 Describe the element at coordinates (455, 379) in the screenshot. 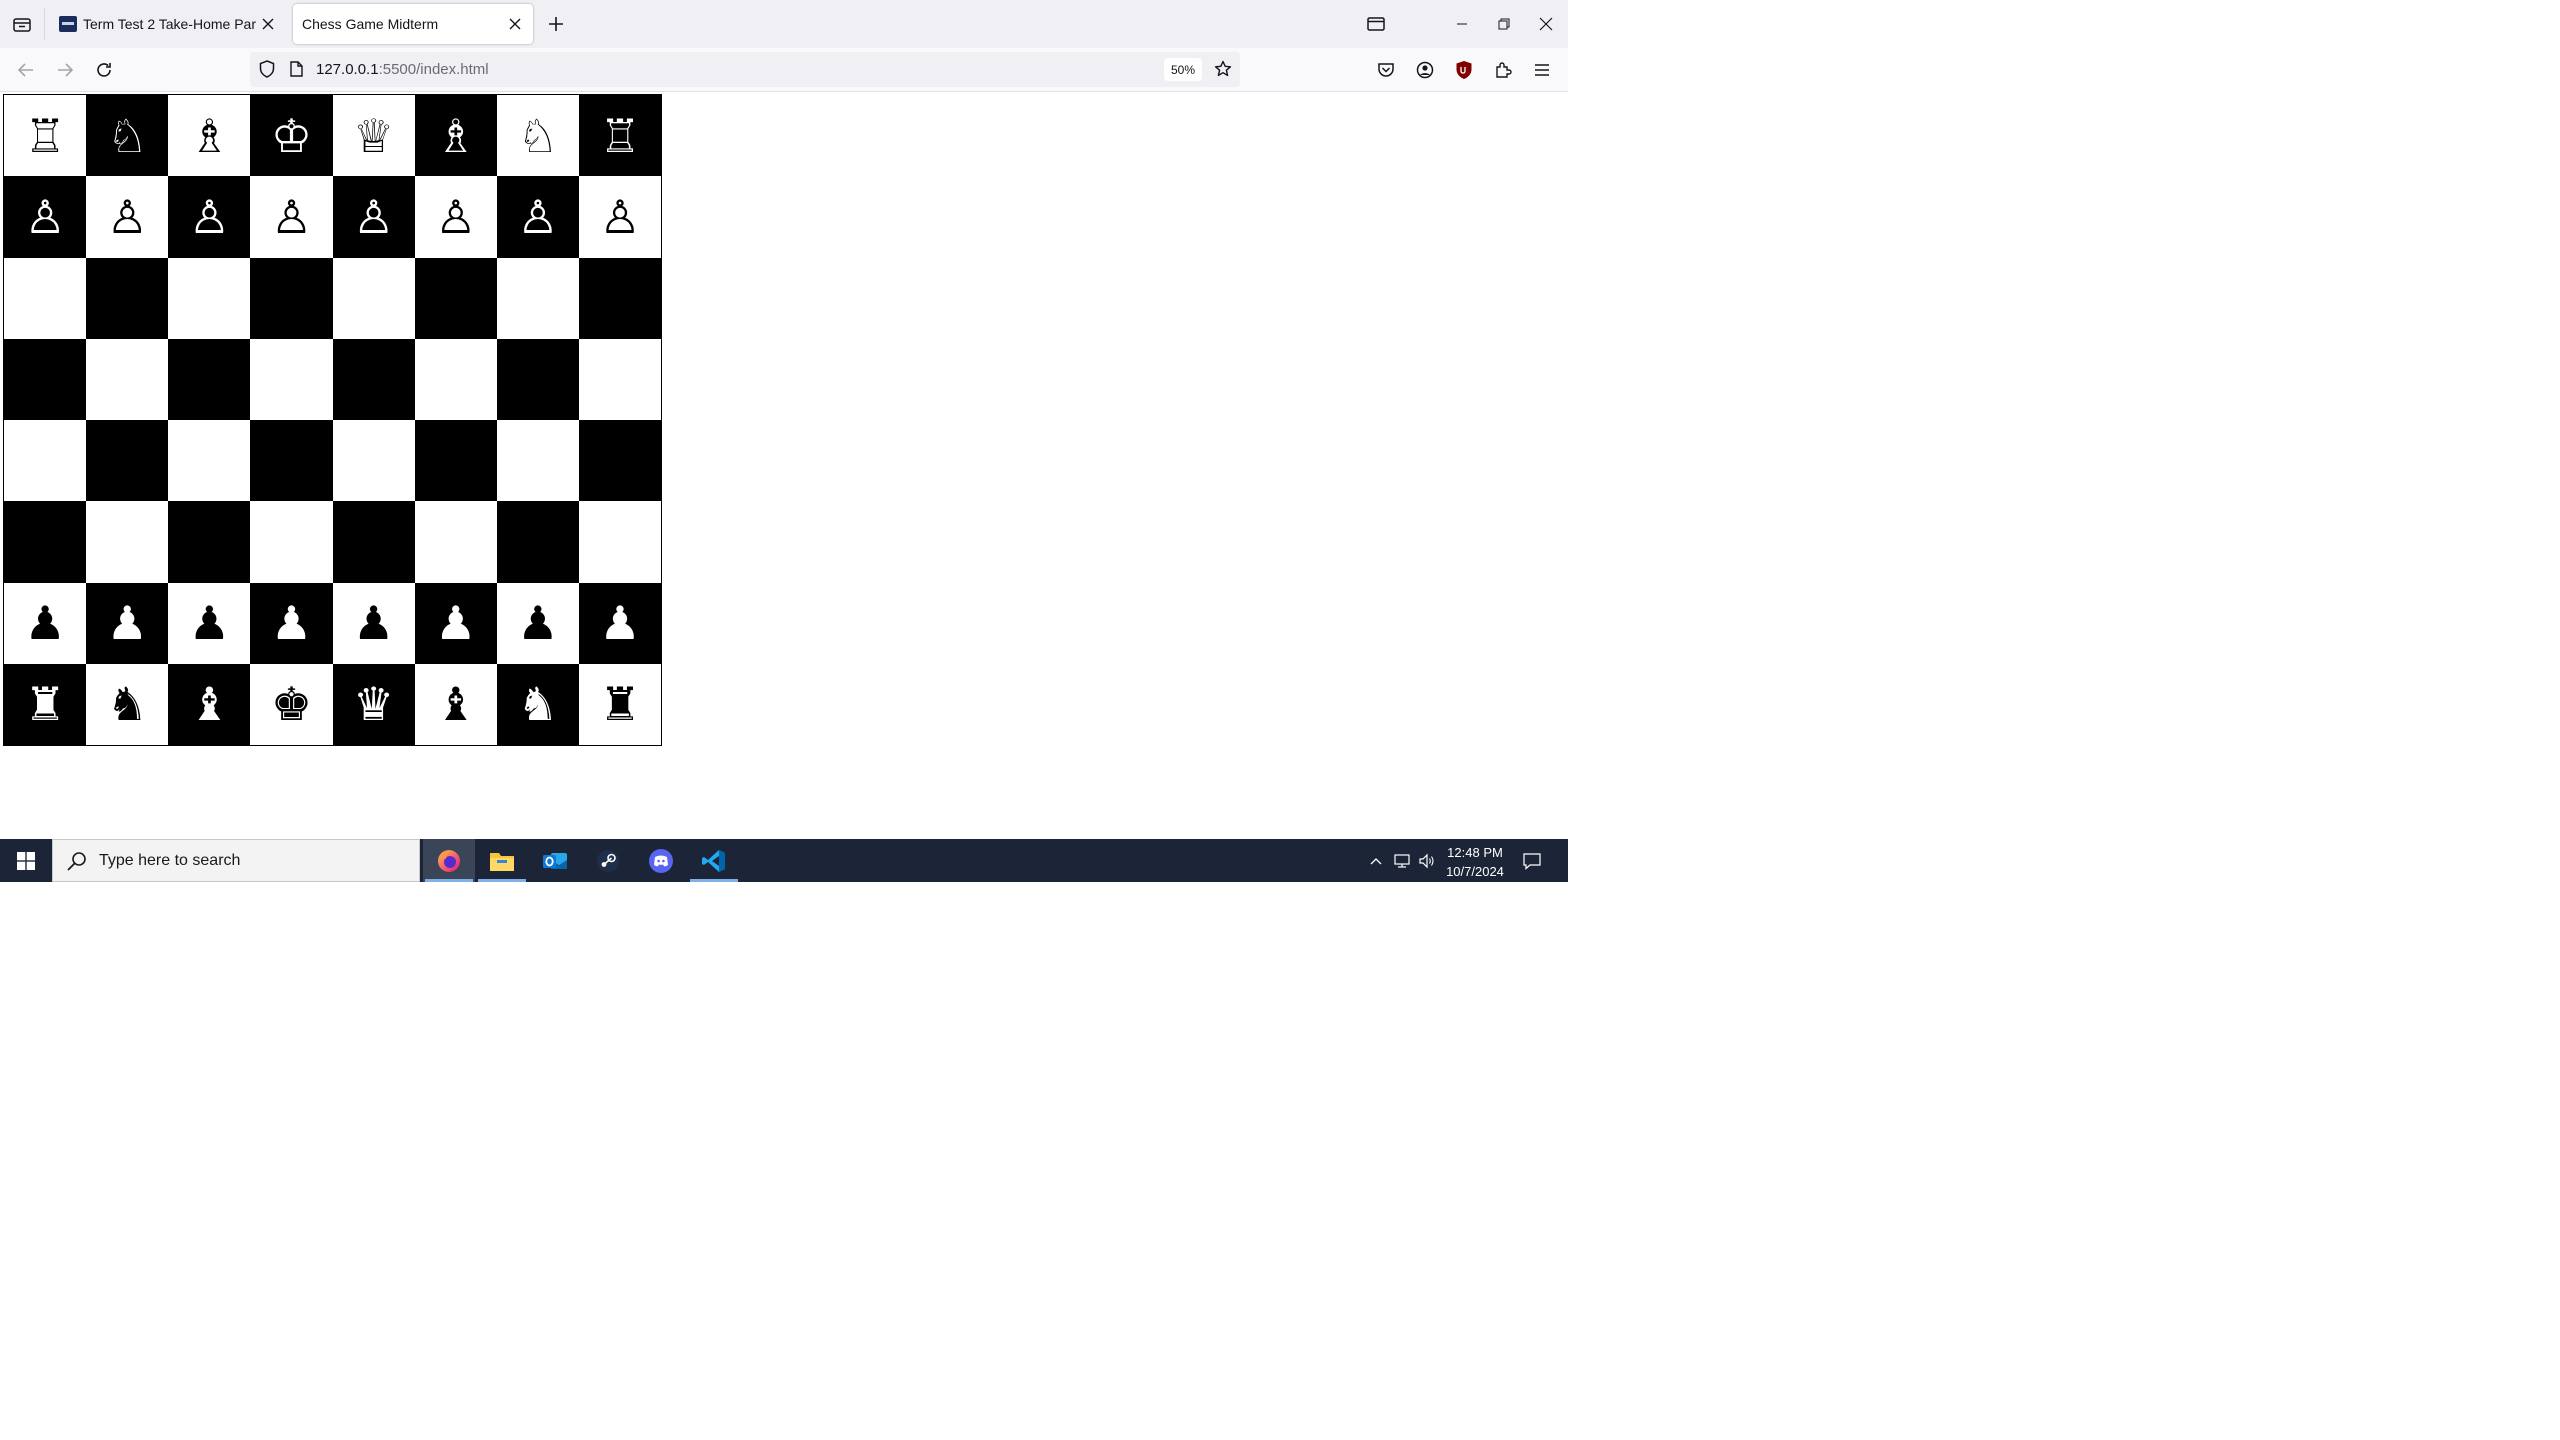

I see `board-square-f5` at that location.